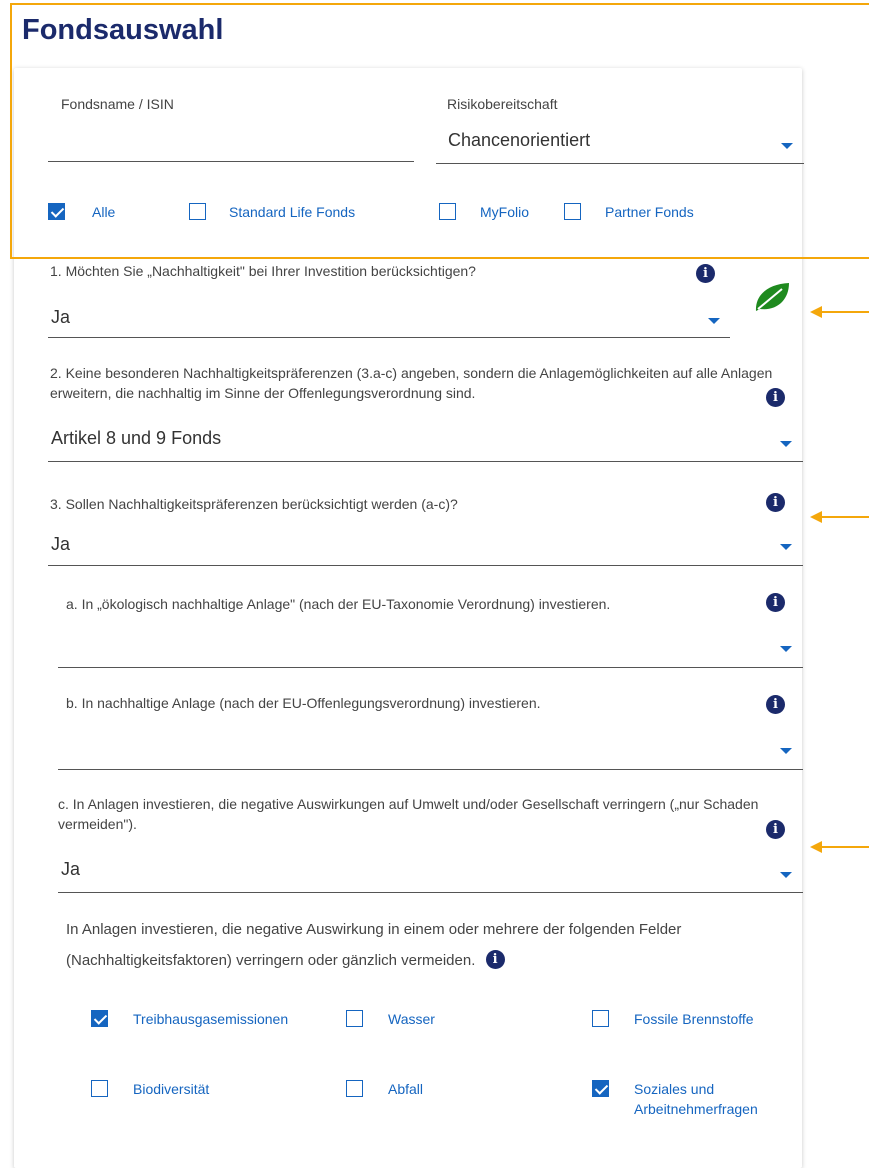 Image resolution: width=869 pixels, height=1168 pixels. I want to click on question-2-value: Artikel 8 und 9 Fonds, so click(136, 438).